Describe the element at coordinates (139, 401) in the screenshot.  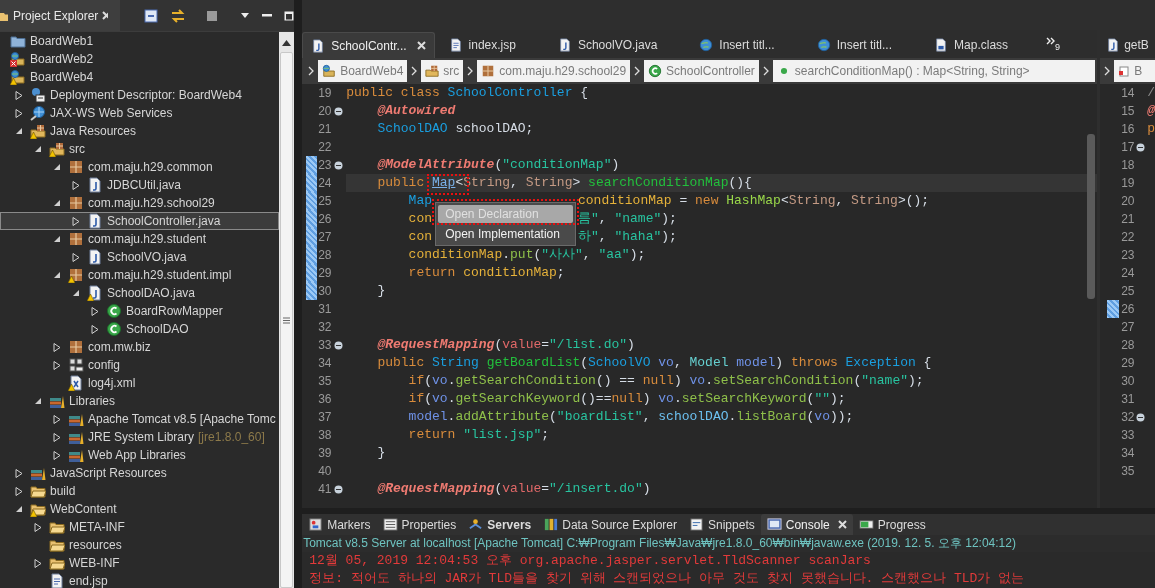
I see `tree-item: Libraries` at that location.